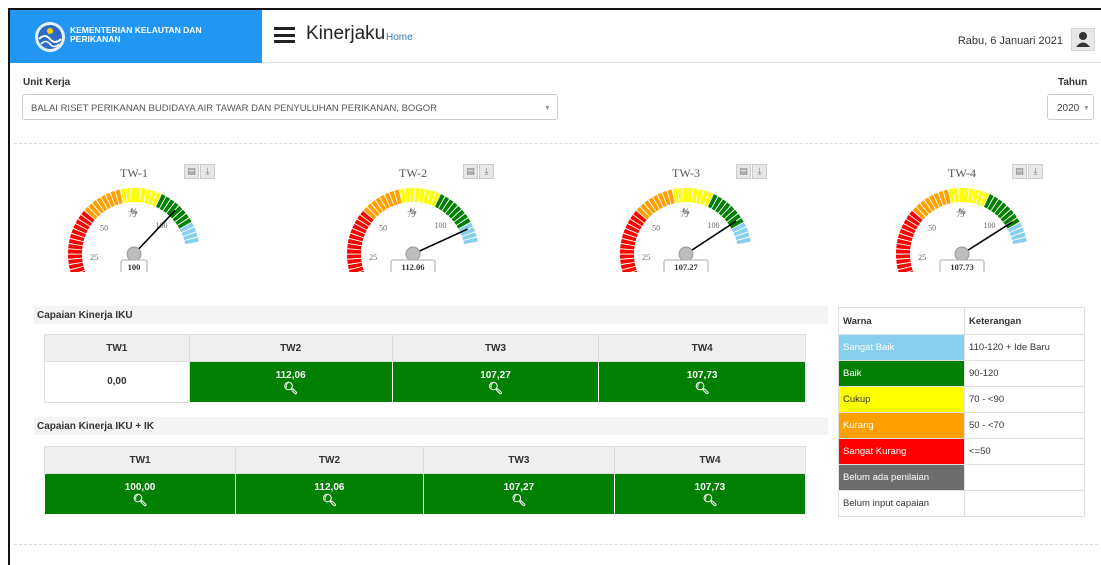 The width and height of the screenshot is (1101, 565). I want to click on iku-cell-tw3: 107,27 🔍︎, so click(495, 382).